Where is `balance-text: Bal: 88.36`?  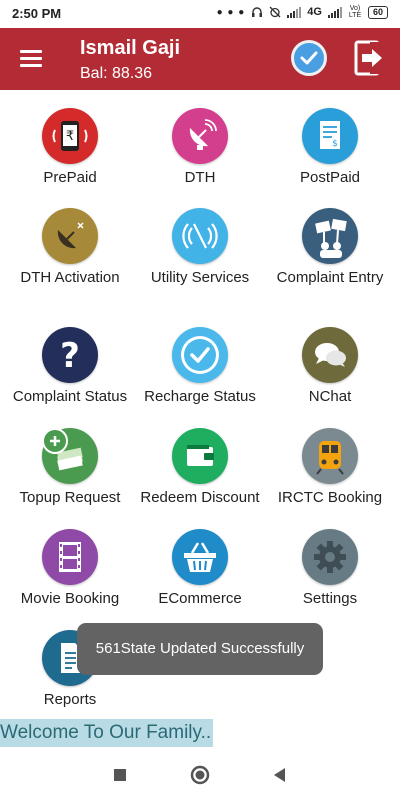
balance-text: Bal: 88.36 is located at coordinates (116, 73).